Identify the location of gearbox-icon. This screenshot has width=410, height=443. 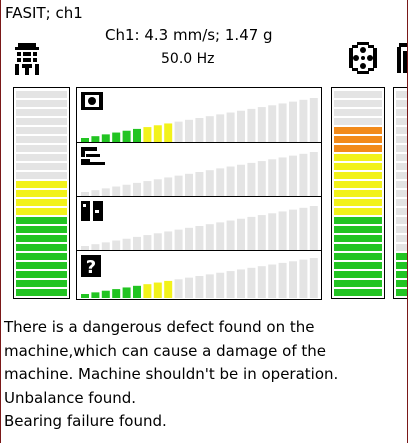
(402, 58).